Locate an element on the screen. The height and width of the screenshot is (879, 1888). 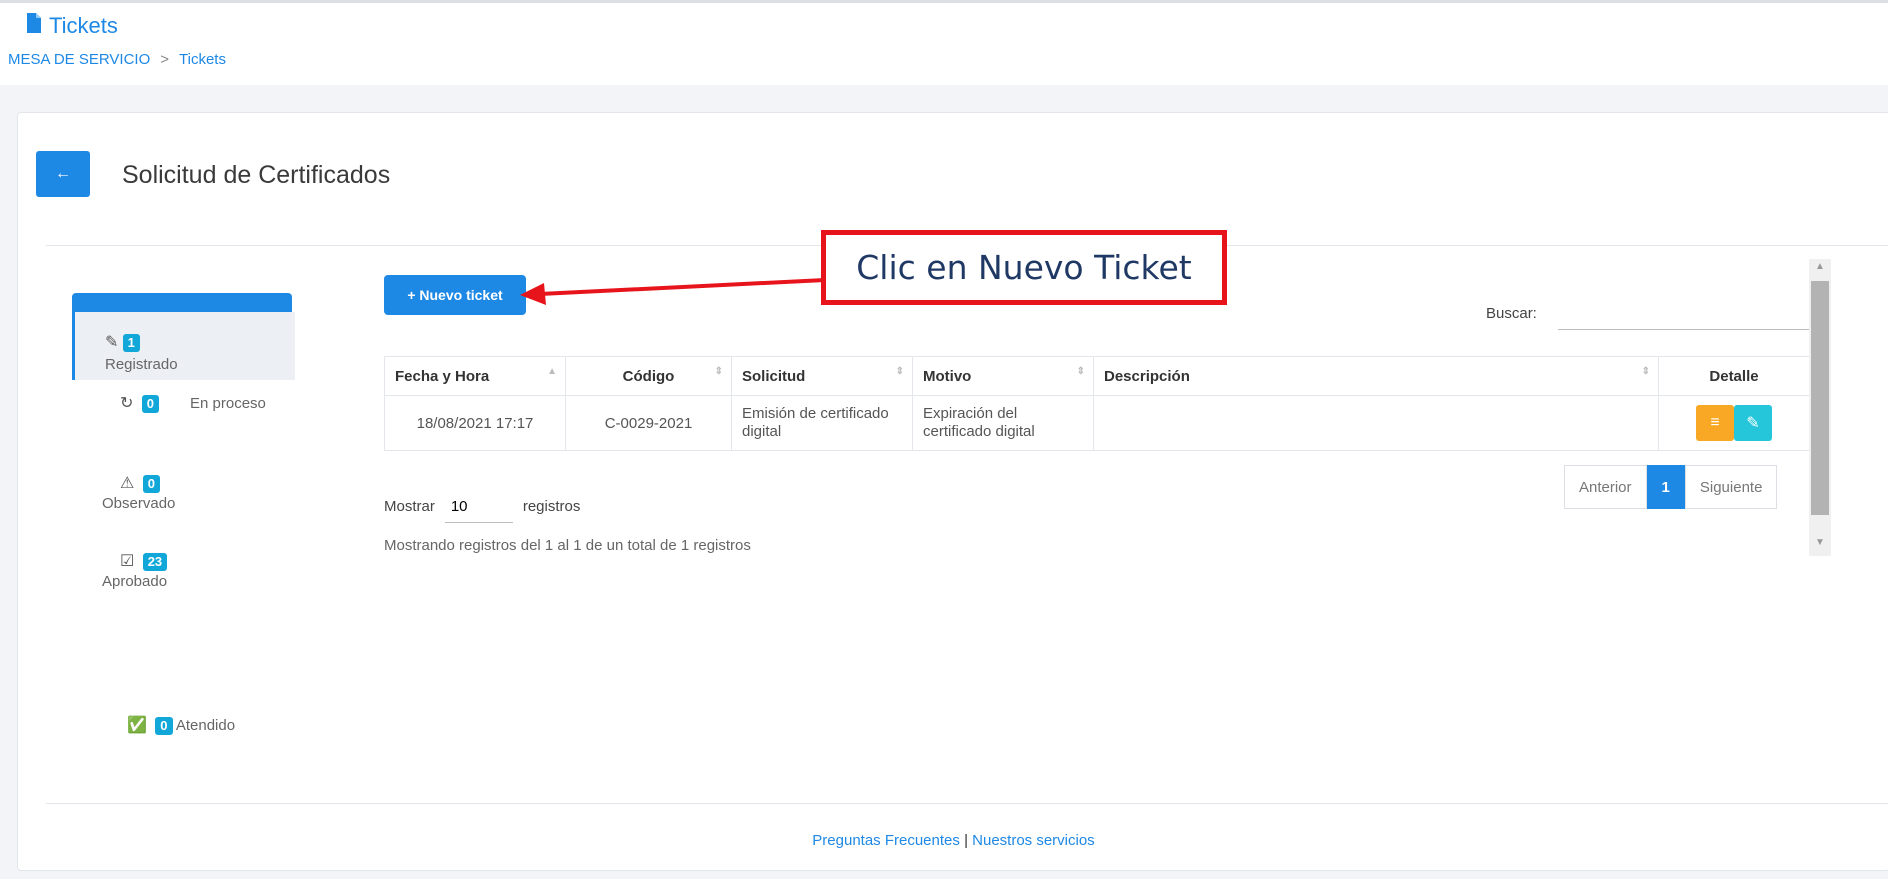
column-header-codigo: Código ⇕ is located at coordinates (648, 376).